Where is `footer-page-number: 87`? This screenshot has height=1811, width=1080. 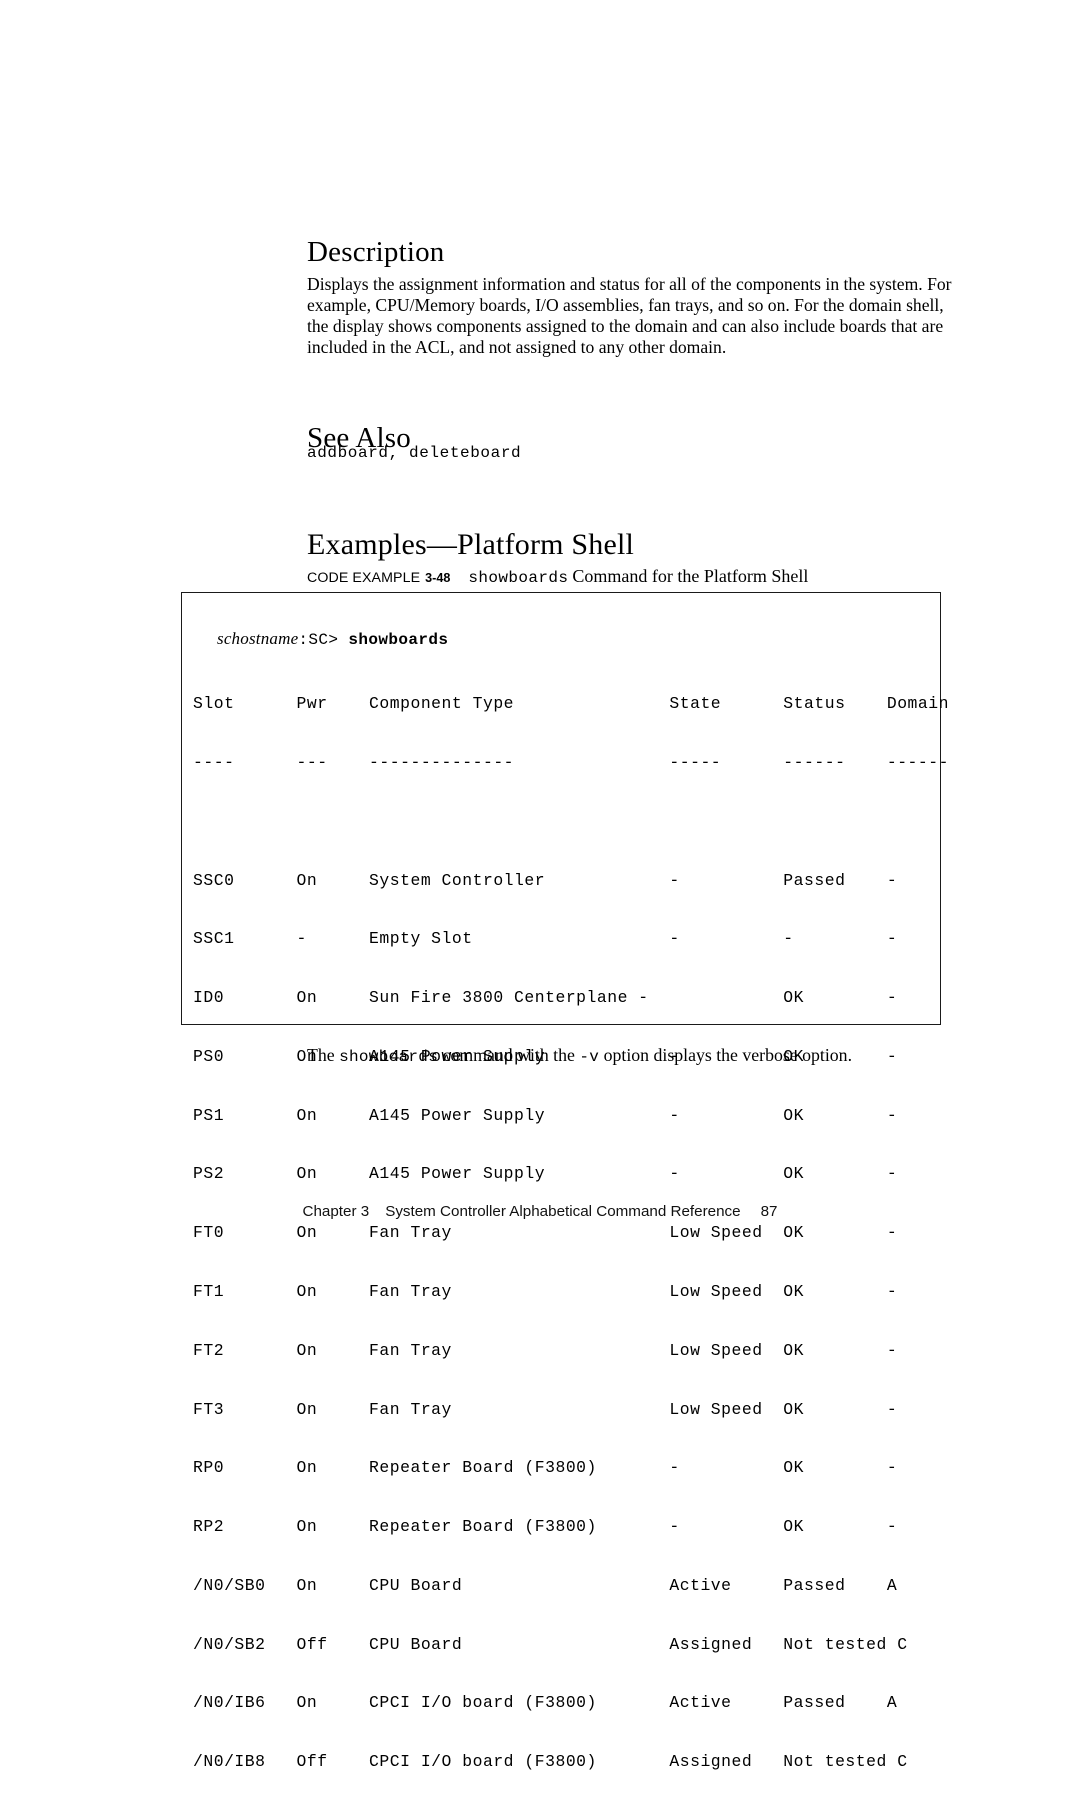
footer-page-number: 87 is located at coordinates (769, 1211).